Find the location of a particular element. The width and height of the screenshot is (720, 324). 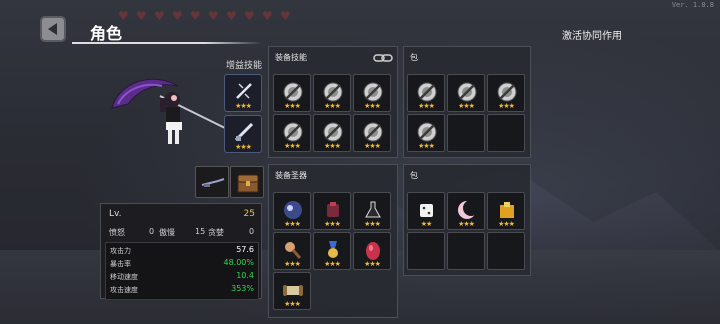

dice-relic-icon is located at coordinates (426, 210).